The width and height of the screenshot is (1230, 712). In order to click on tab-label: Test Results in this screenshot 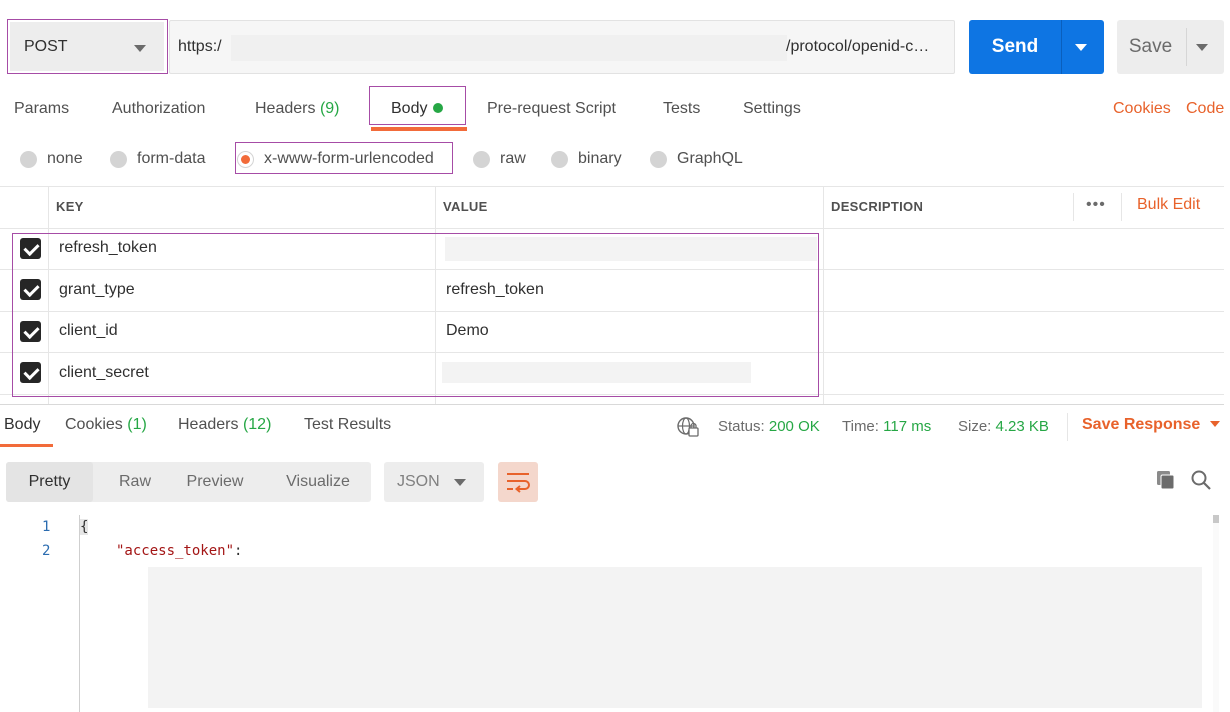, I will do `click(348, 424)`.